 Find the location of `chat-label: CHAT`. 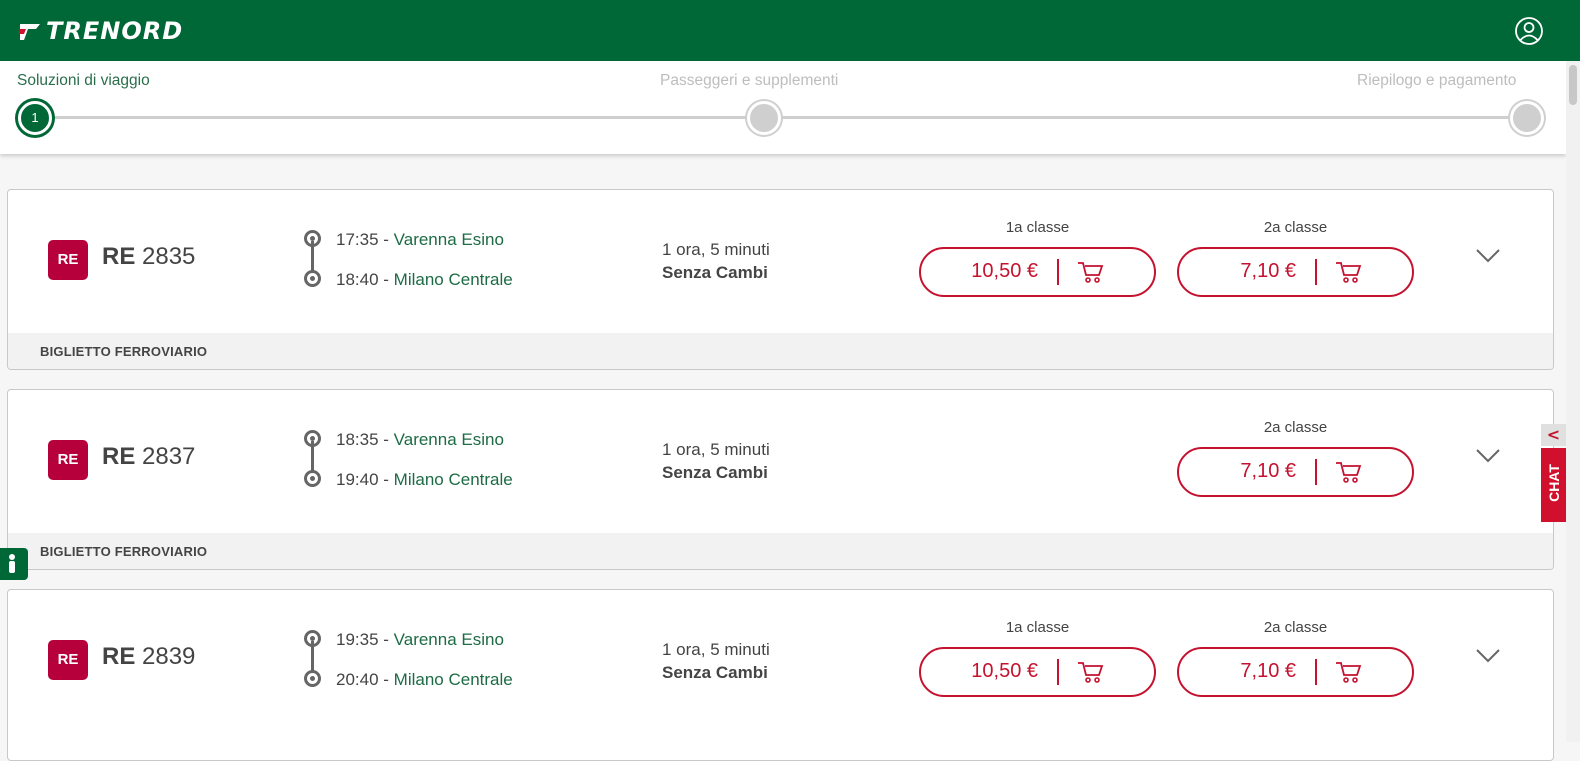

chat-label: CHAT is located at coordinates (1554, 483).